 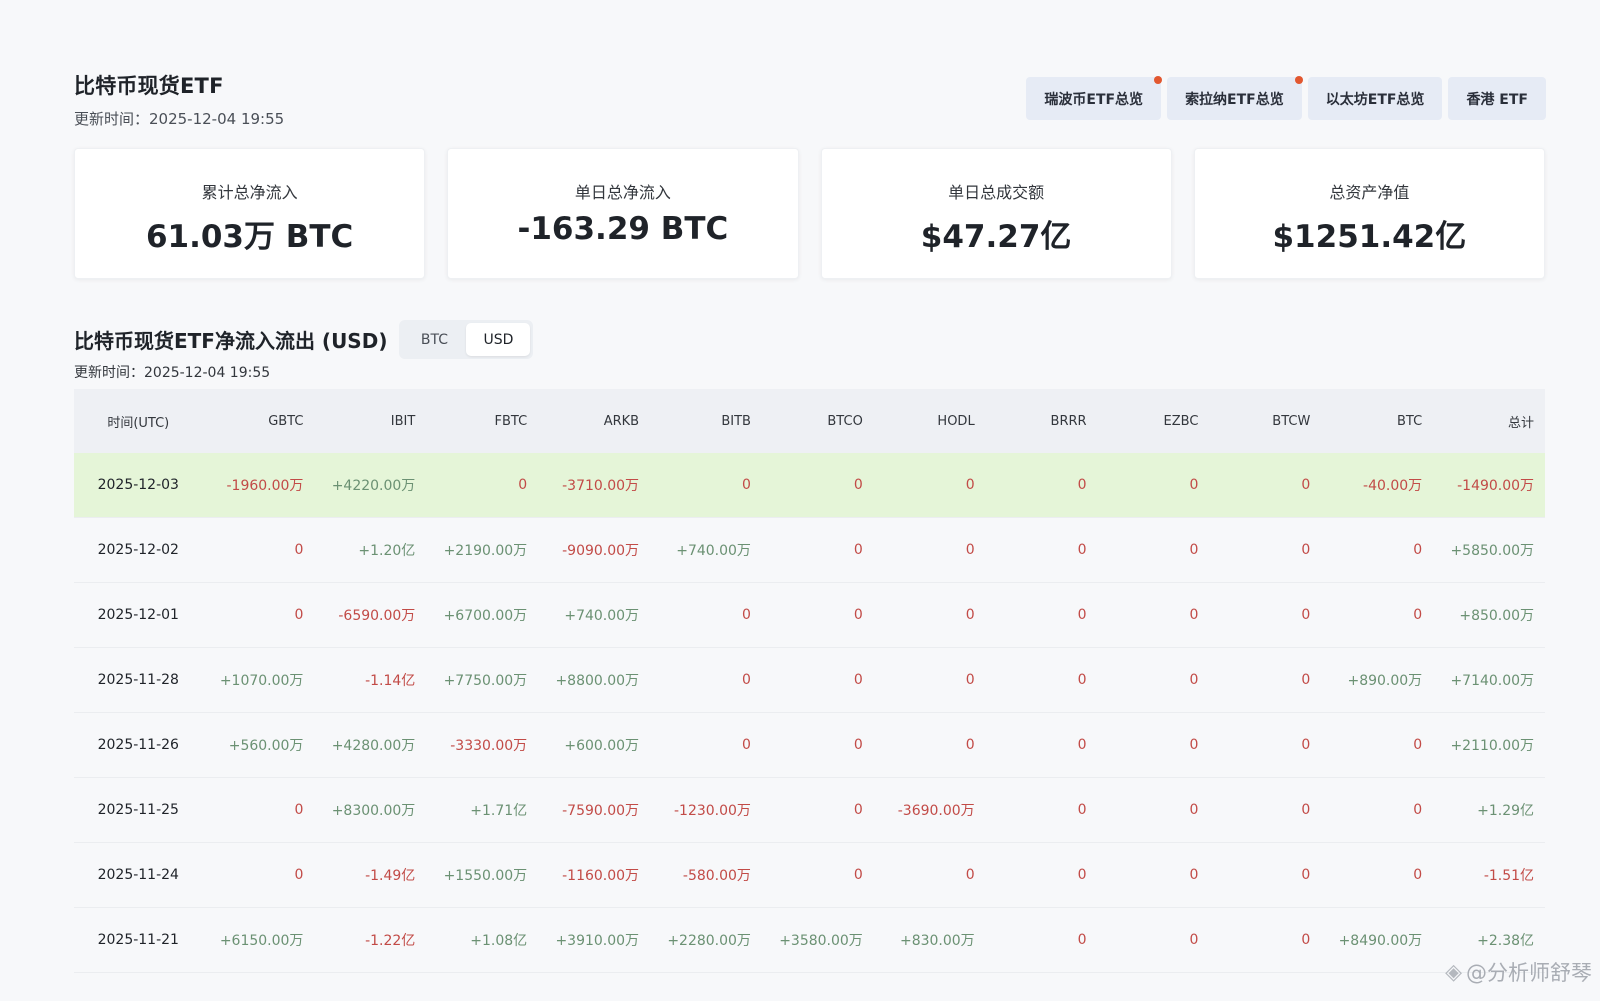 What do you see at coordinates (138, 745) in the screenshot?
I see `date-cell: 2025-11-26` at bounding box center [138, 745].